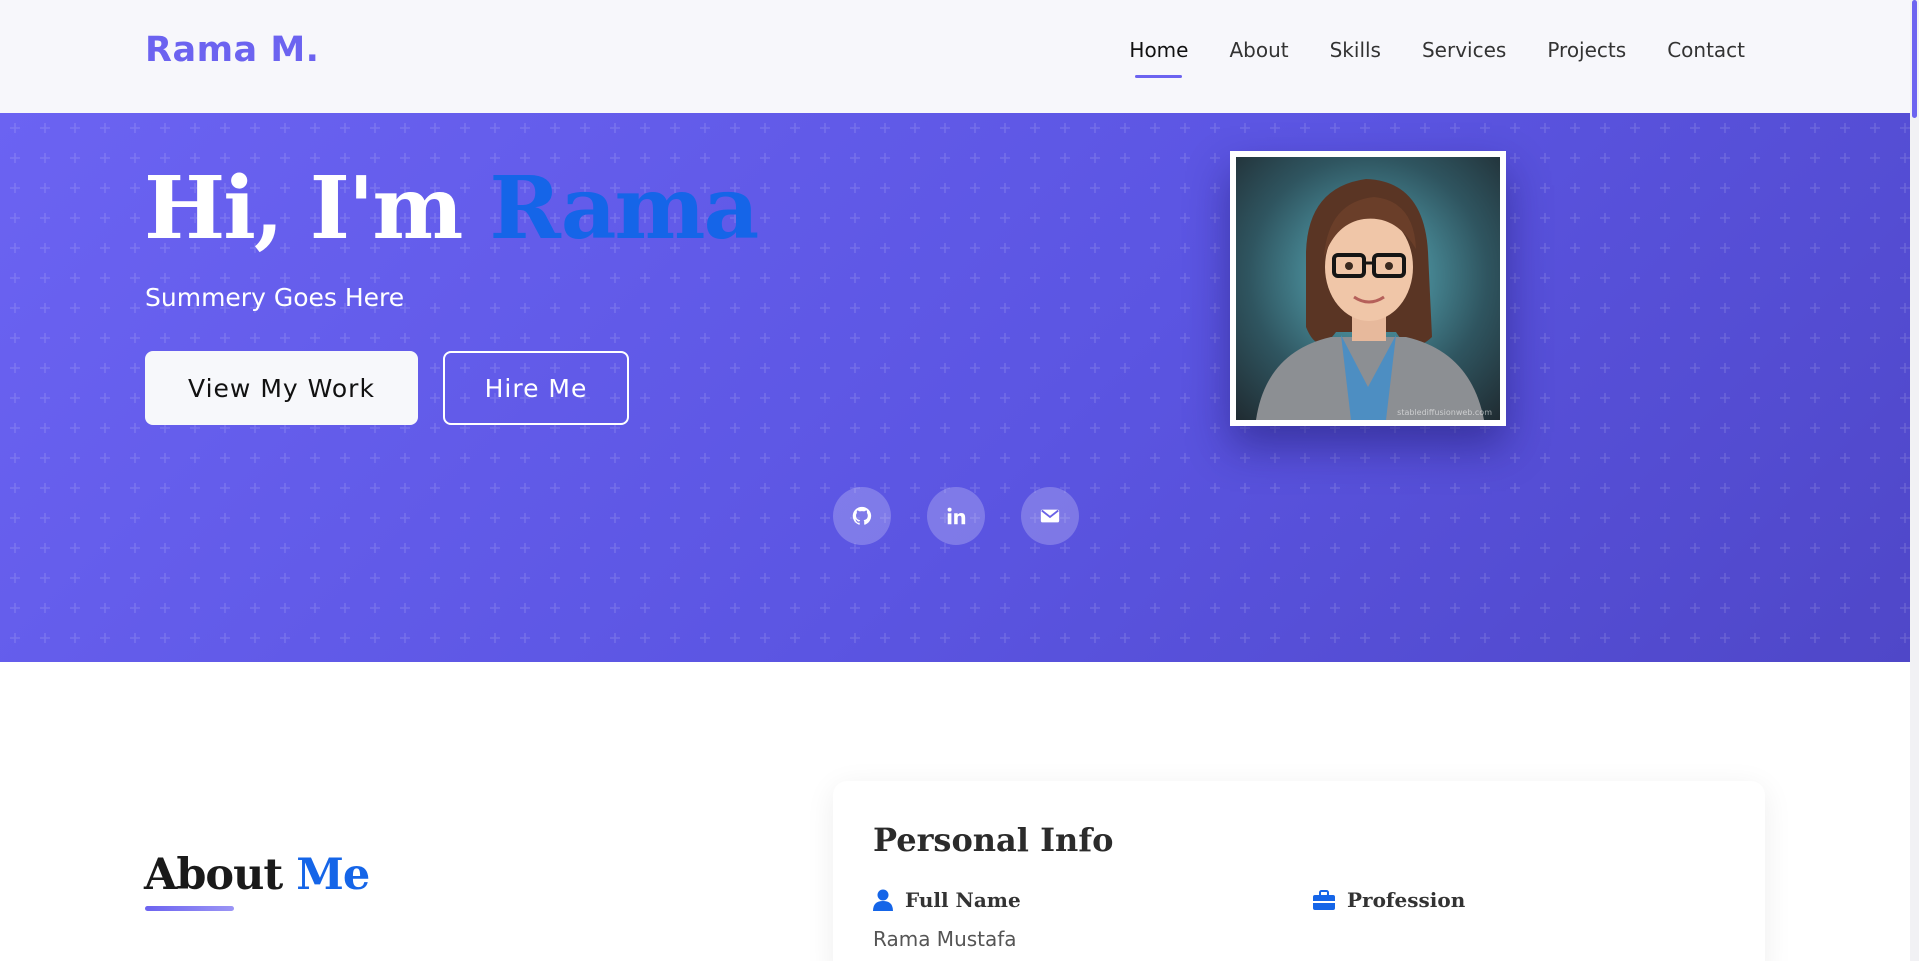  I want to click on profile-portrait: stablediffusionweb.com, so click(1368, 288).